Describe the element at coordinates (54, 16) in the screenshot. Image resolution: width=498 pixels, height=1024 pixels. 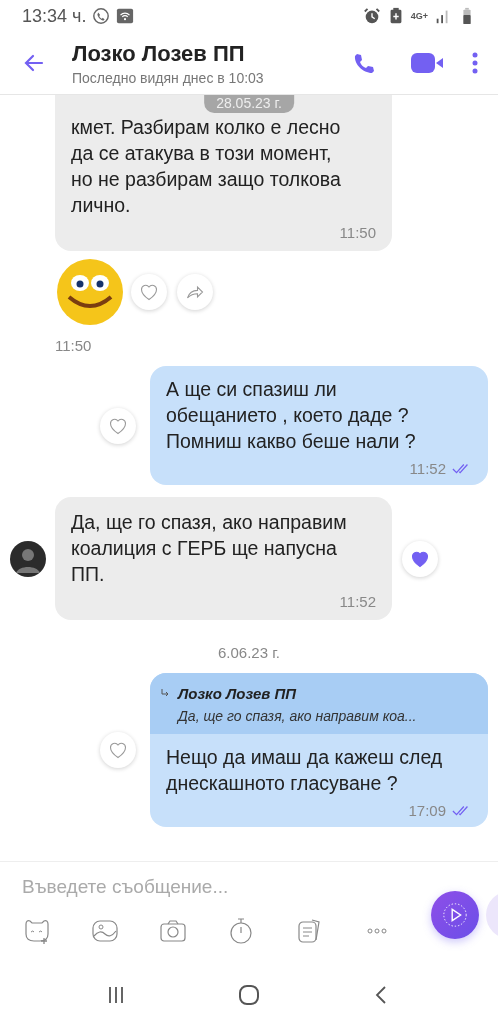
I see `status-time: 13:34 ч.` at that location.